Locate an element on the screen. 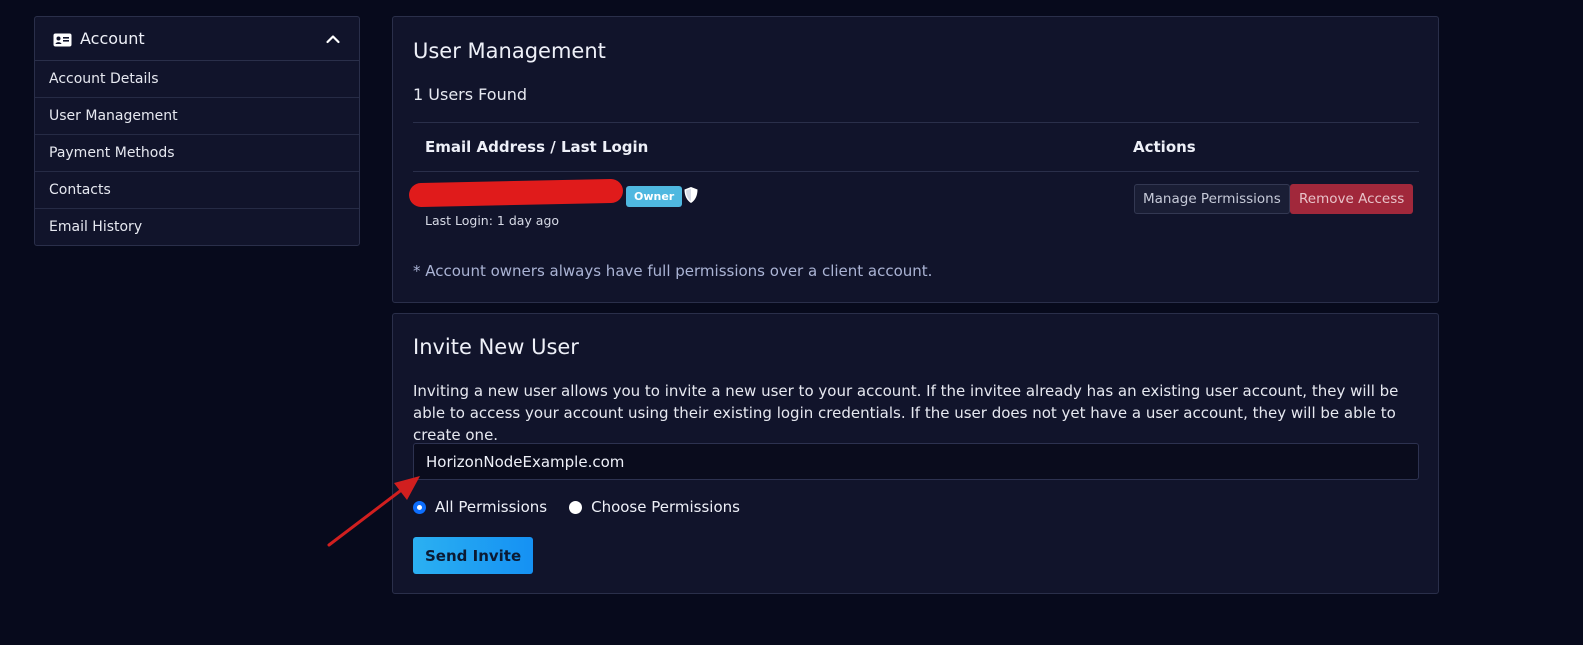  remove-access-button: Remove Access is located at coordinates (1352, 199).